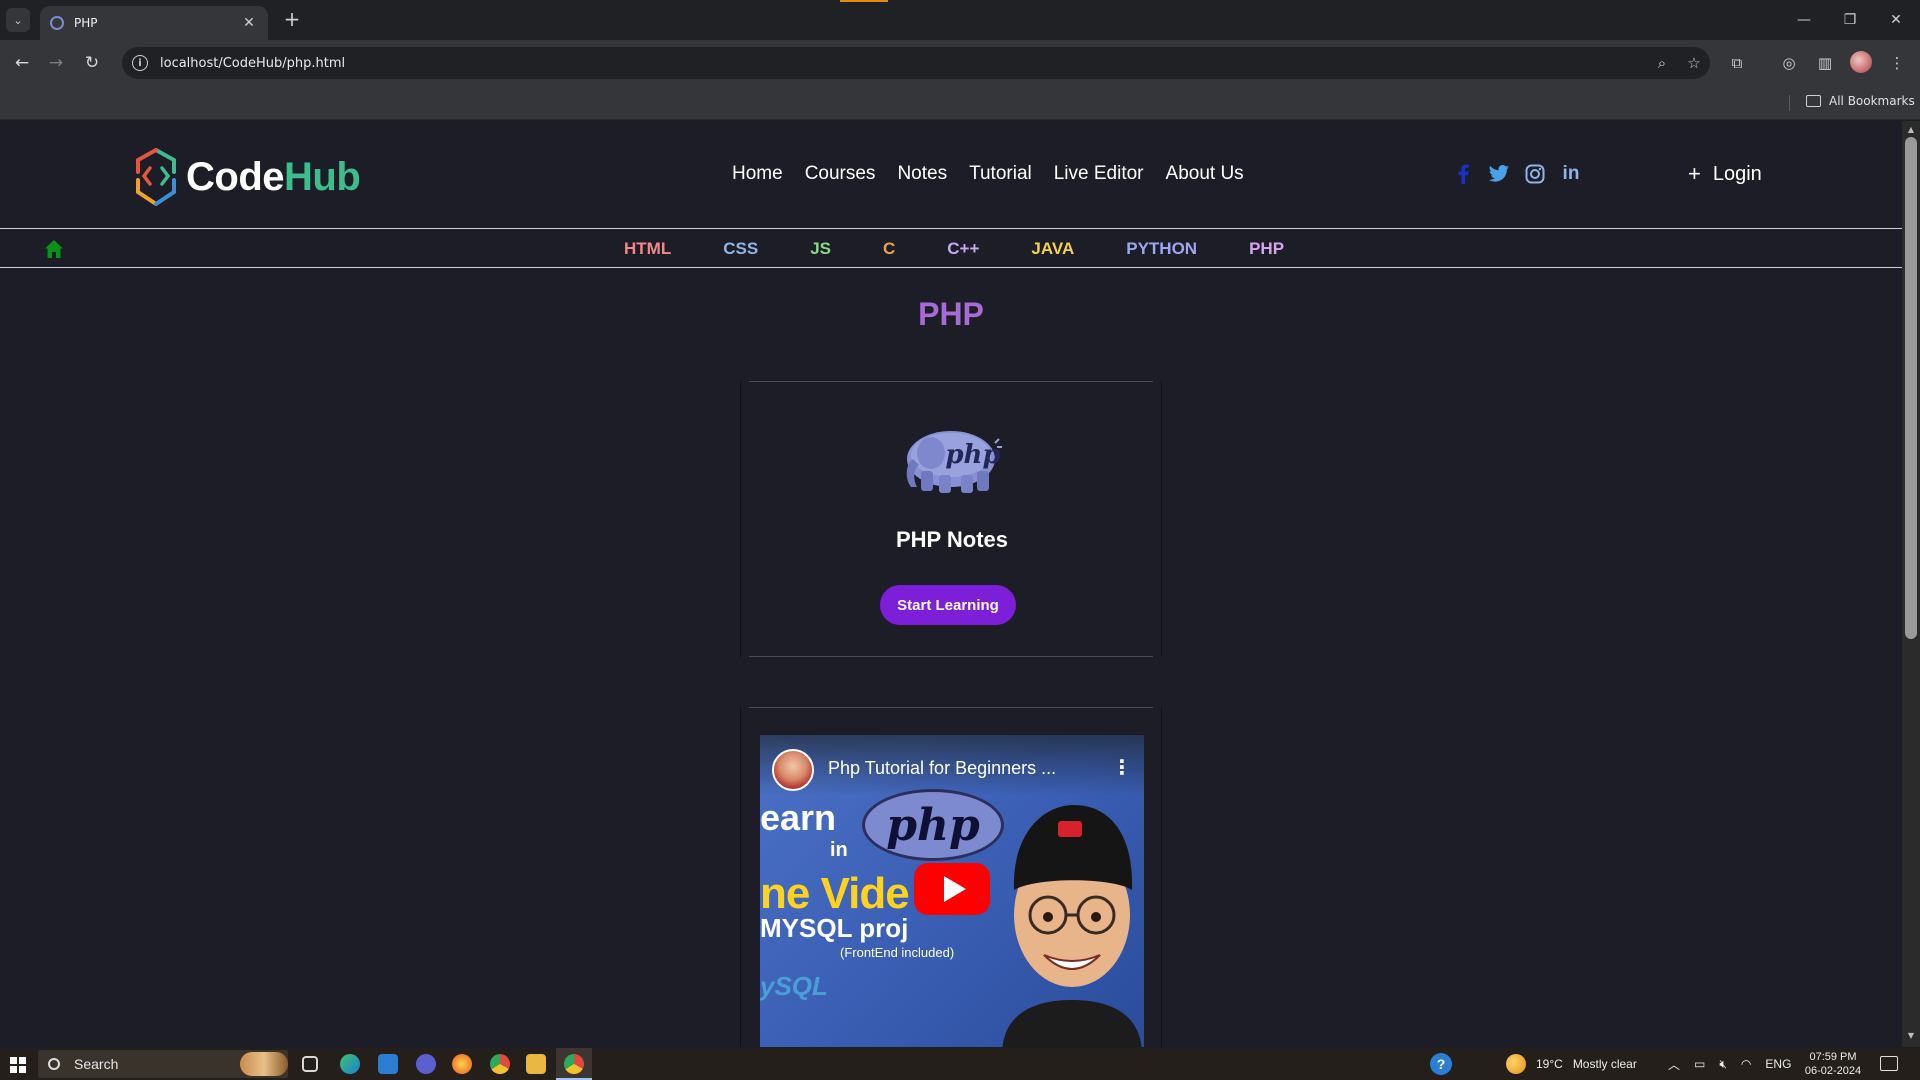 The width and height of the screenshot is (1920, 1080). Describe the element at coordinates (310, 1064) in the screenshot. I see `task-view-icon` at that location.